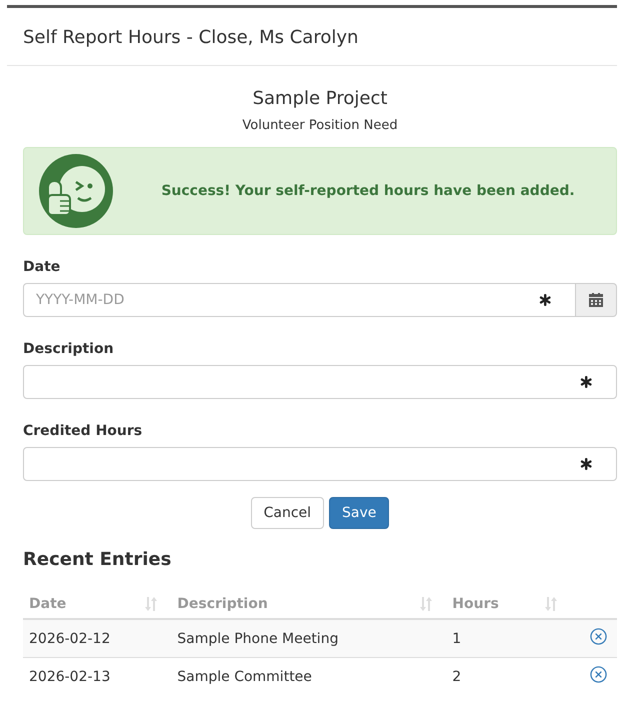 The image size is (624, 702). Describe the element at coordinates (308, 638) in the screenshot. I see `table-cell: Sample Phone Meeting` at that location.